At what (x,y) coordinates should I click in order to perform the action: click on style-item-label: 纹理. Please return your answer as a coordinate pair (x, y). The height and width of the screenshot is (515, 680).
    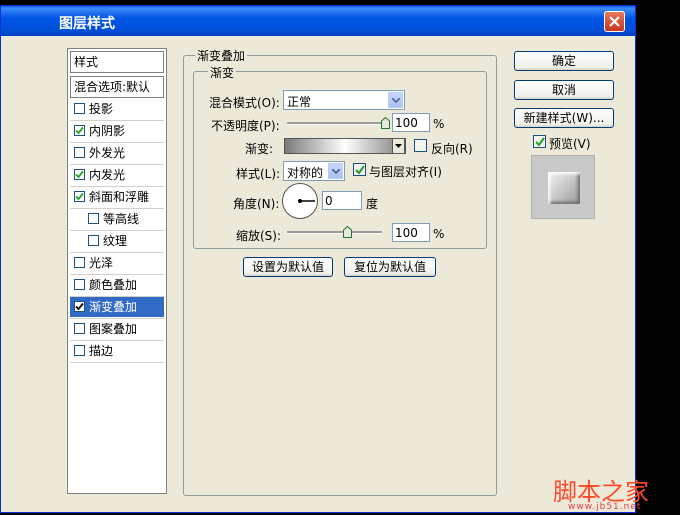
    Looking at the image, I should click on (115, 241).